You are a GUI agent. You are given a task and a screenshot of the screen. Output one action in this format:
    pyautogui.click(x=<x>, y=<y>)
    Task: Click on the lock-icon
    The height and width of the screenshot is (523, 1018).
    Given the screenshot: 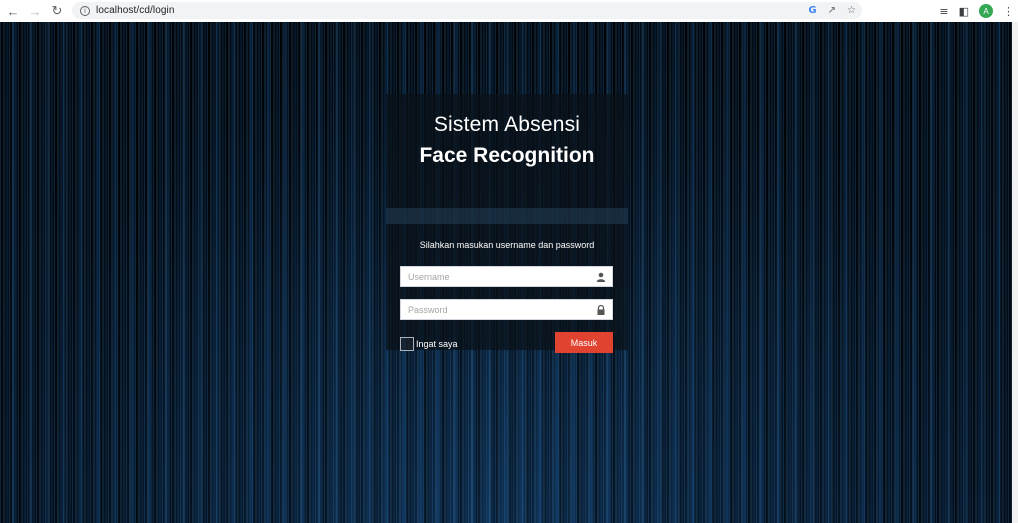 What is the action you would take?
    pyautogui.click(x=600, y=309)
    